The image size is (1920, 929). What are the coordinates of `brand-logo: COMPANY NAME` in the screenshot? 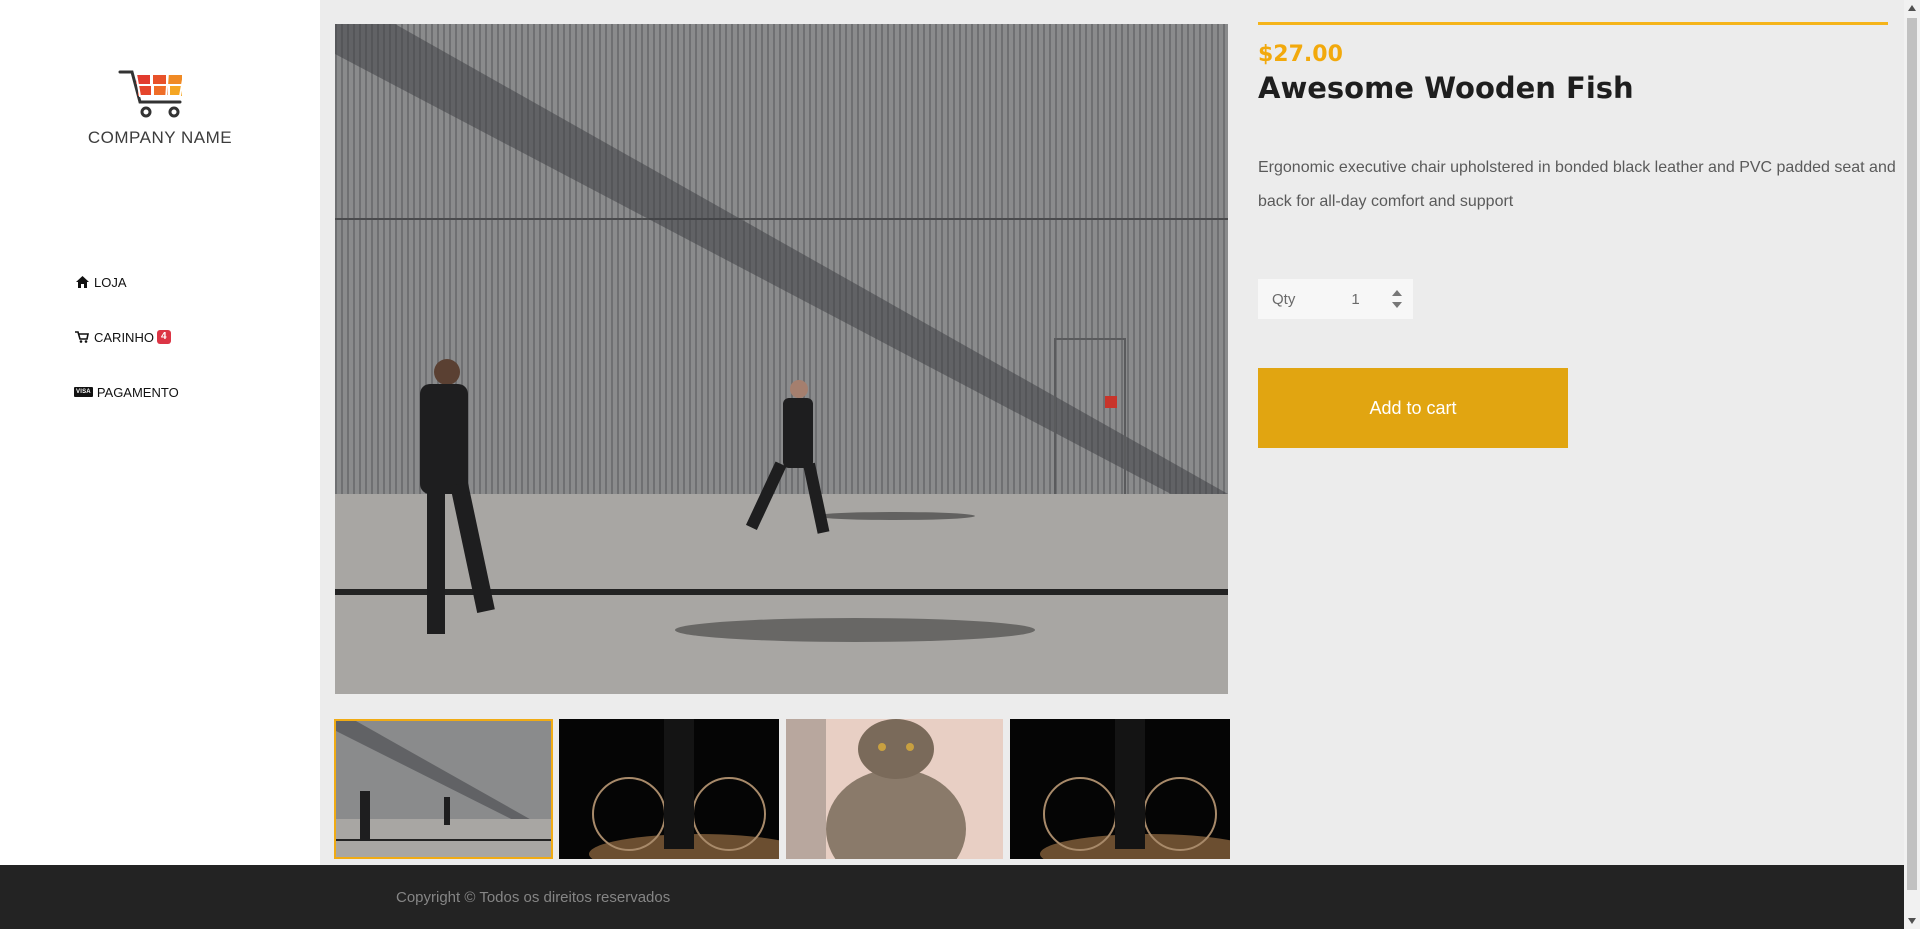 It's located at (160, 107).